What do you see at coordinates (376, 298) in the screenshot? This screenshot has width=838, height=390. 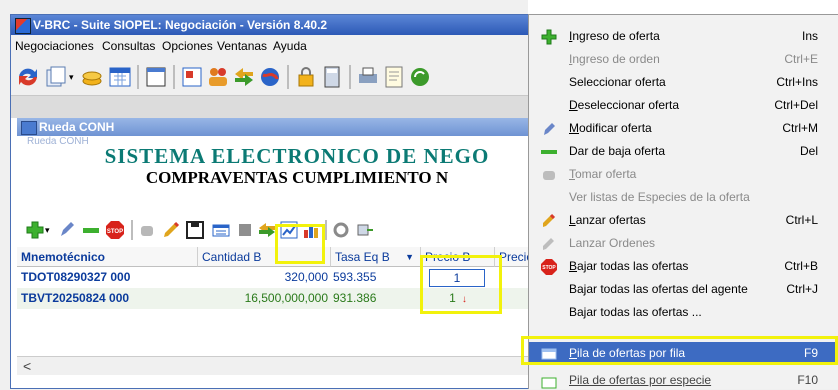 I see `table-cell-tasa: 931.386` at bounding box center [376, 298].